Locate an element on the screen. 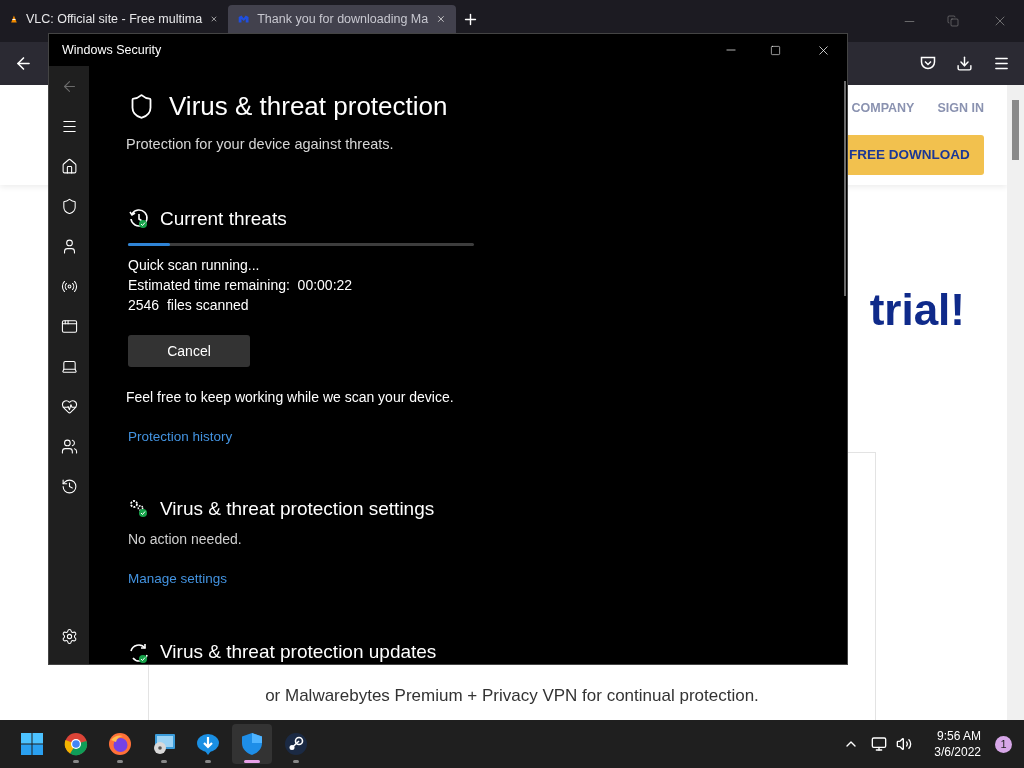 This screenshot has width=1024, height=768. headline: trial! is located at coordinates (917, 310).